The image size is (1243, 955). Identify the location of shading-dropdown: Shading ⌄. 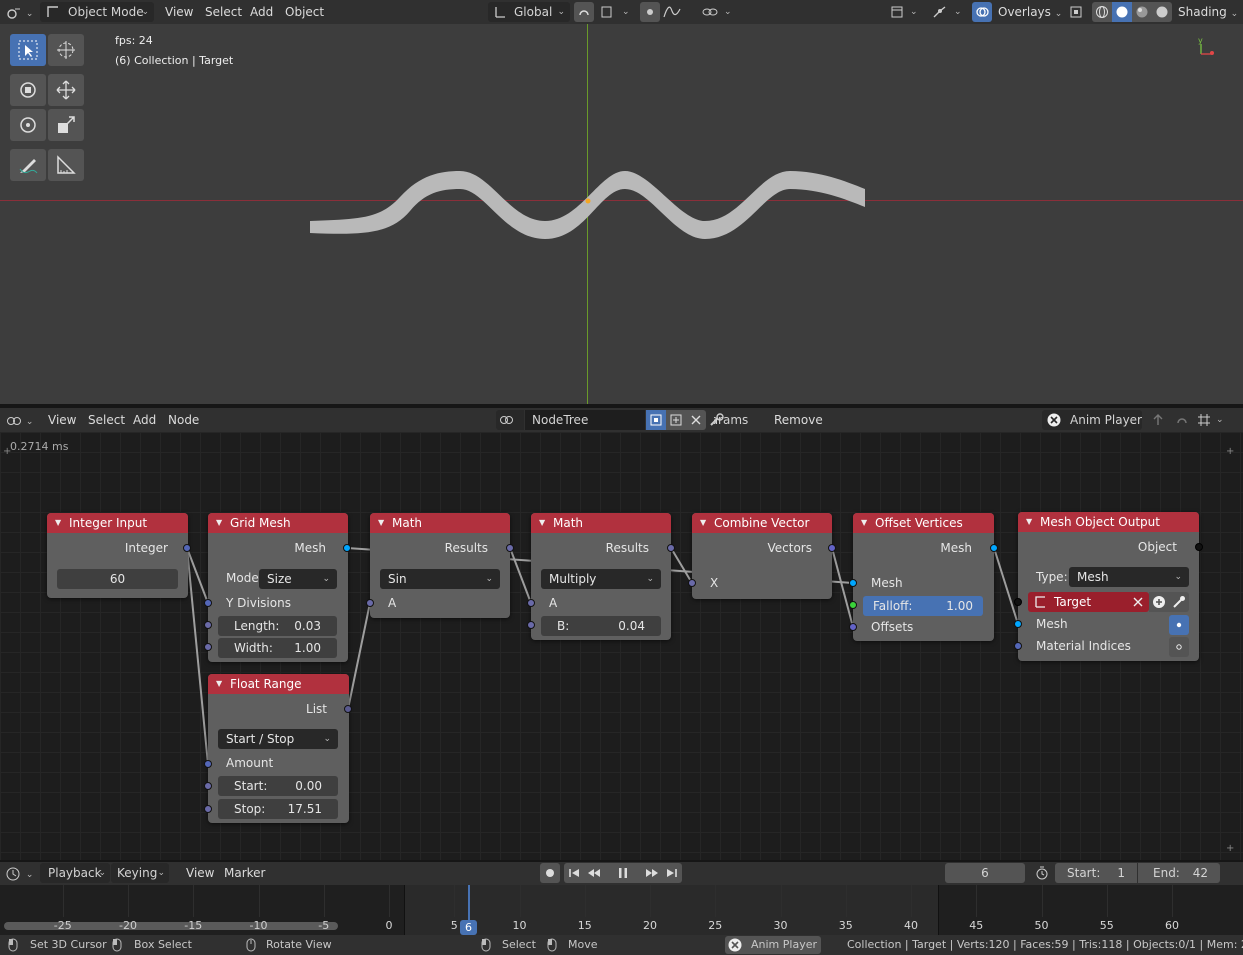
(1208, 12).